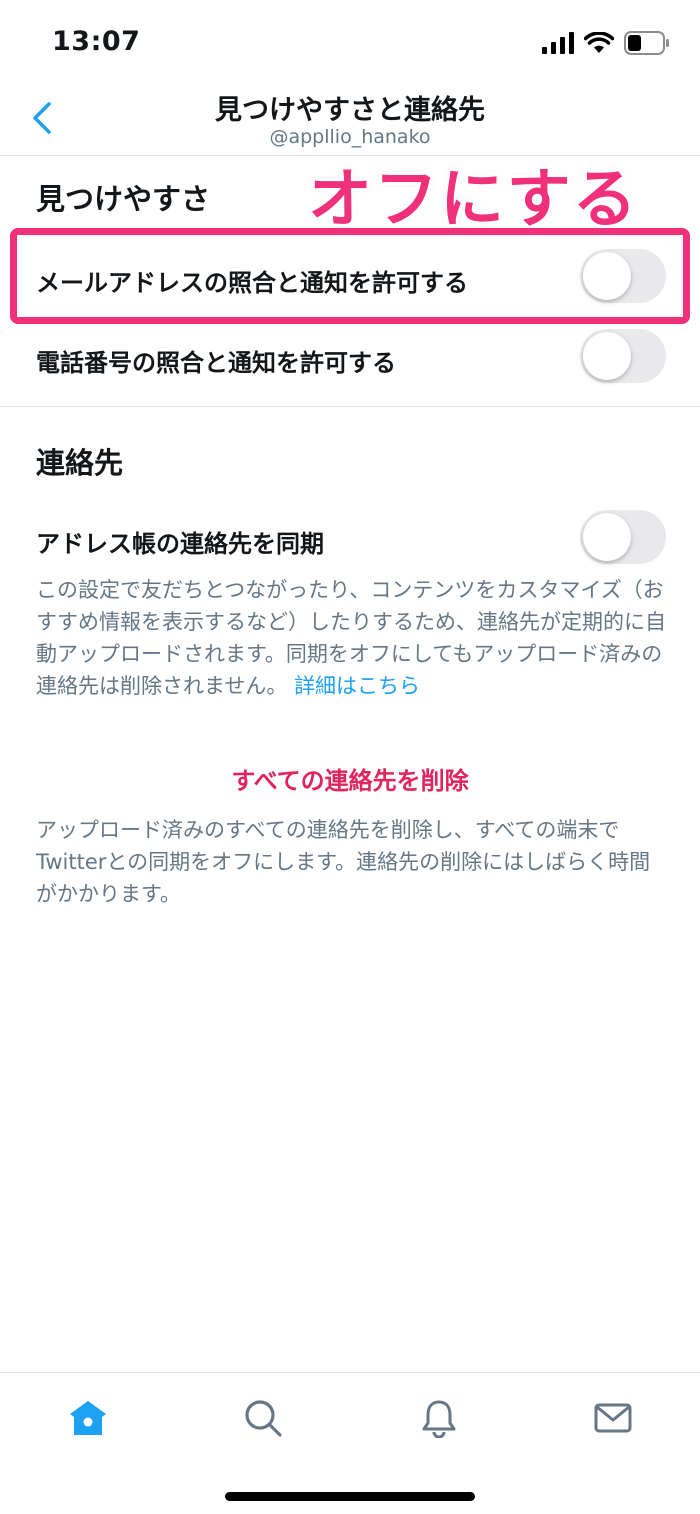 This screenshot has height=1514, width=700. I want to click on annotation-caption: オフにする, so click(473, 200).